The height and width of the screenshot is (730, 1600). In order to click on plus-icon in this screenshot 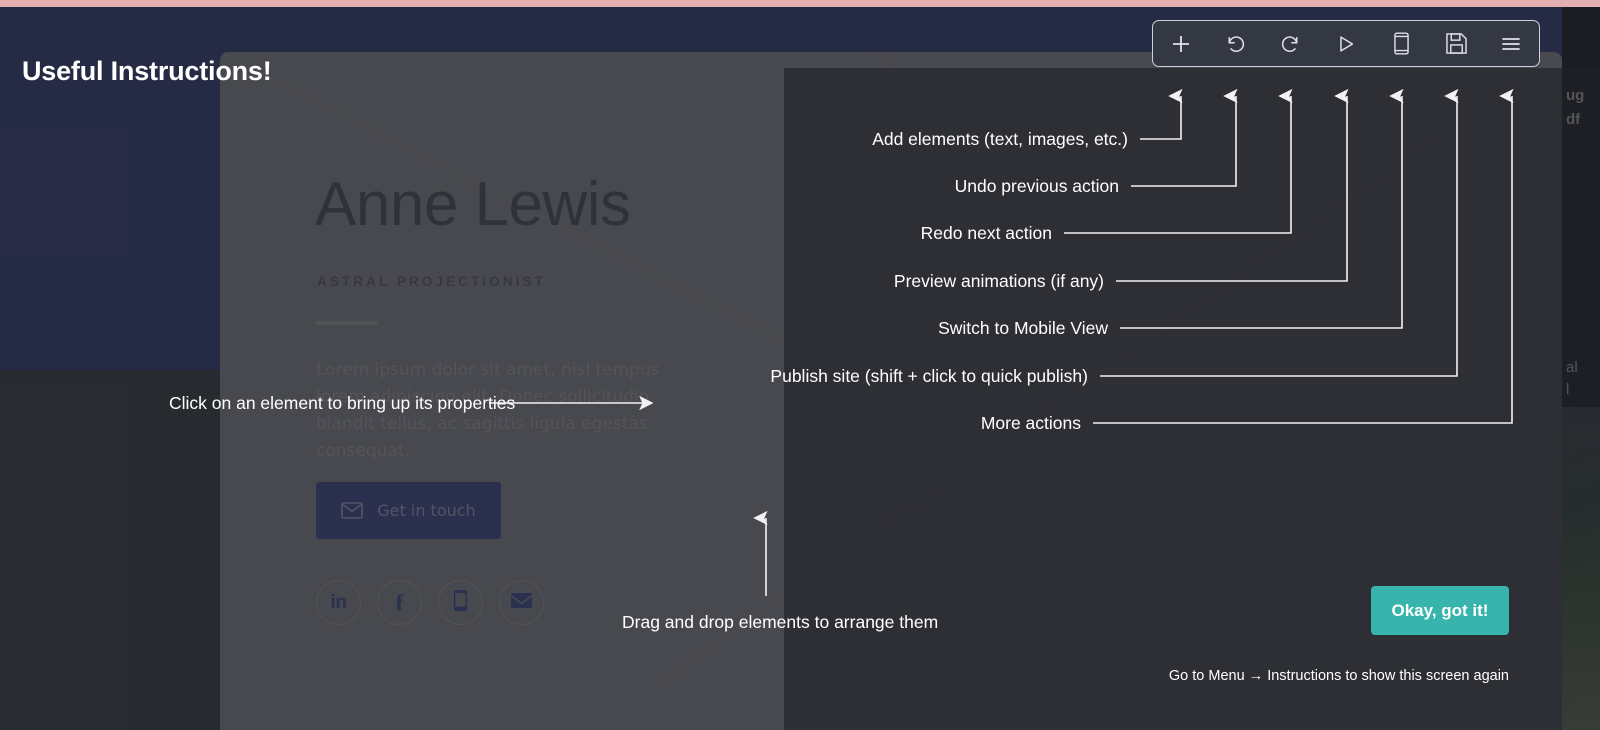, I will do `click(1181, 44)`.